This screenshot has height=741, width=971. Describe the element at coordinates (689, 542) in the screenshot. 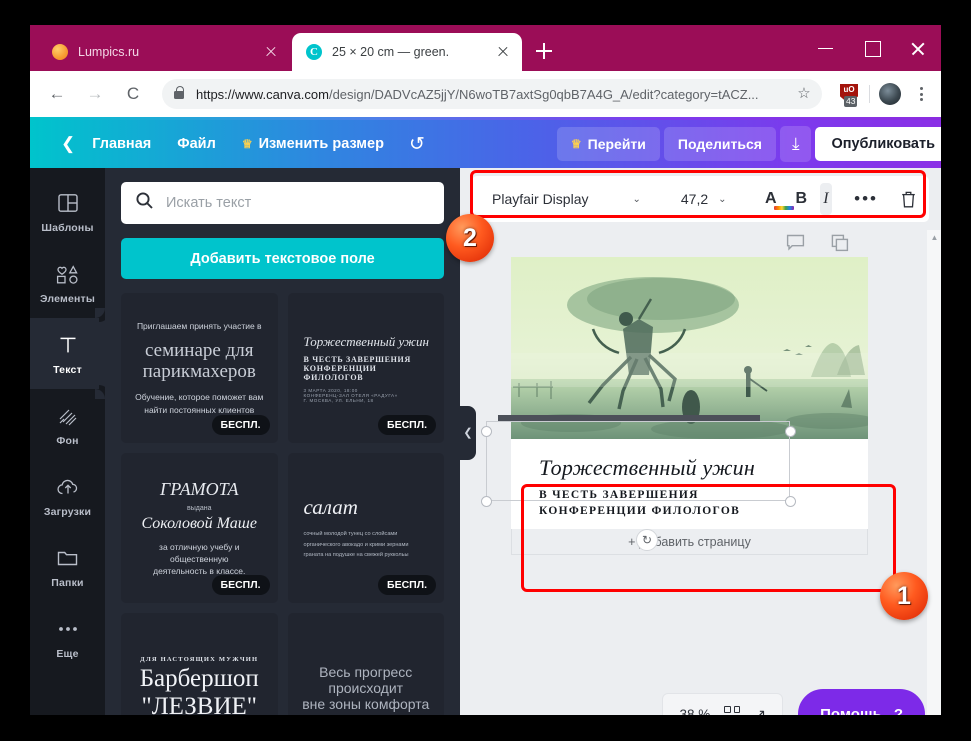

I see `add-page-button: + Добавить страницу` at that location.